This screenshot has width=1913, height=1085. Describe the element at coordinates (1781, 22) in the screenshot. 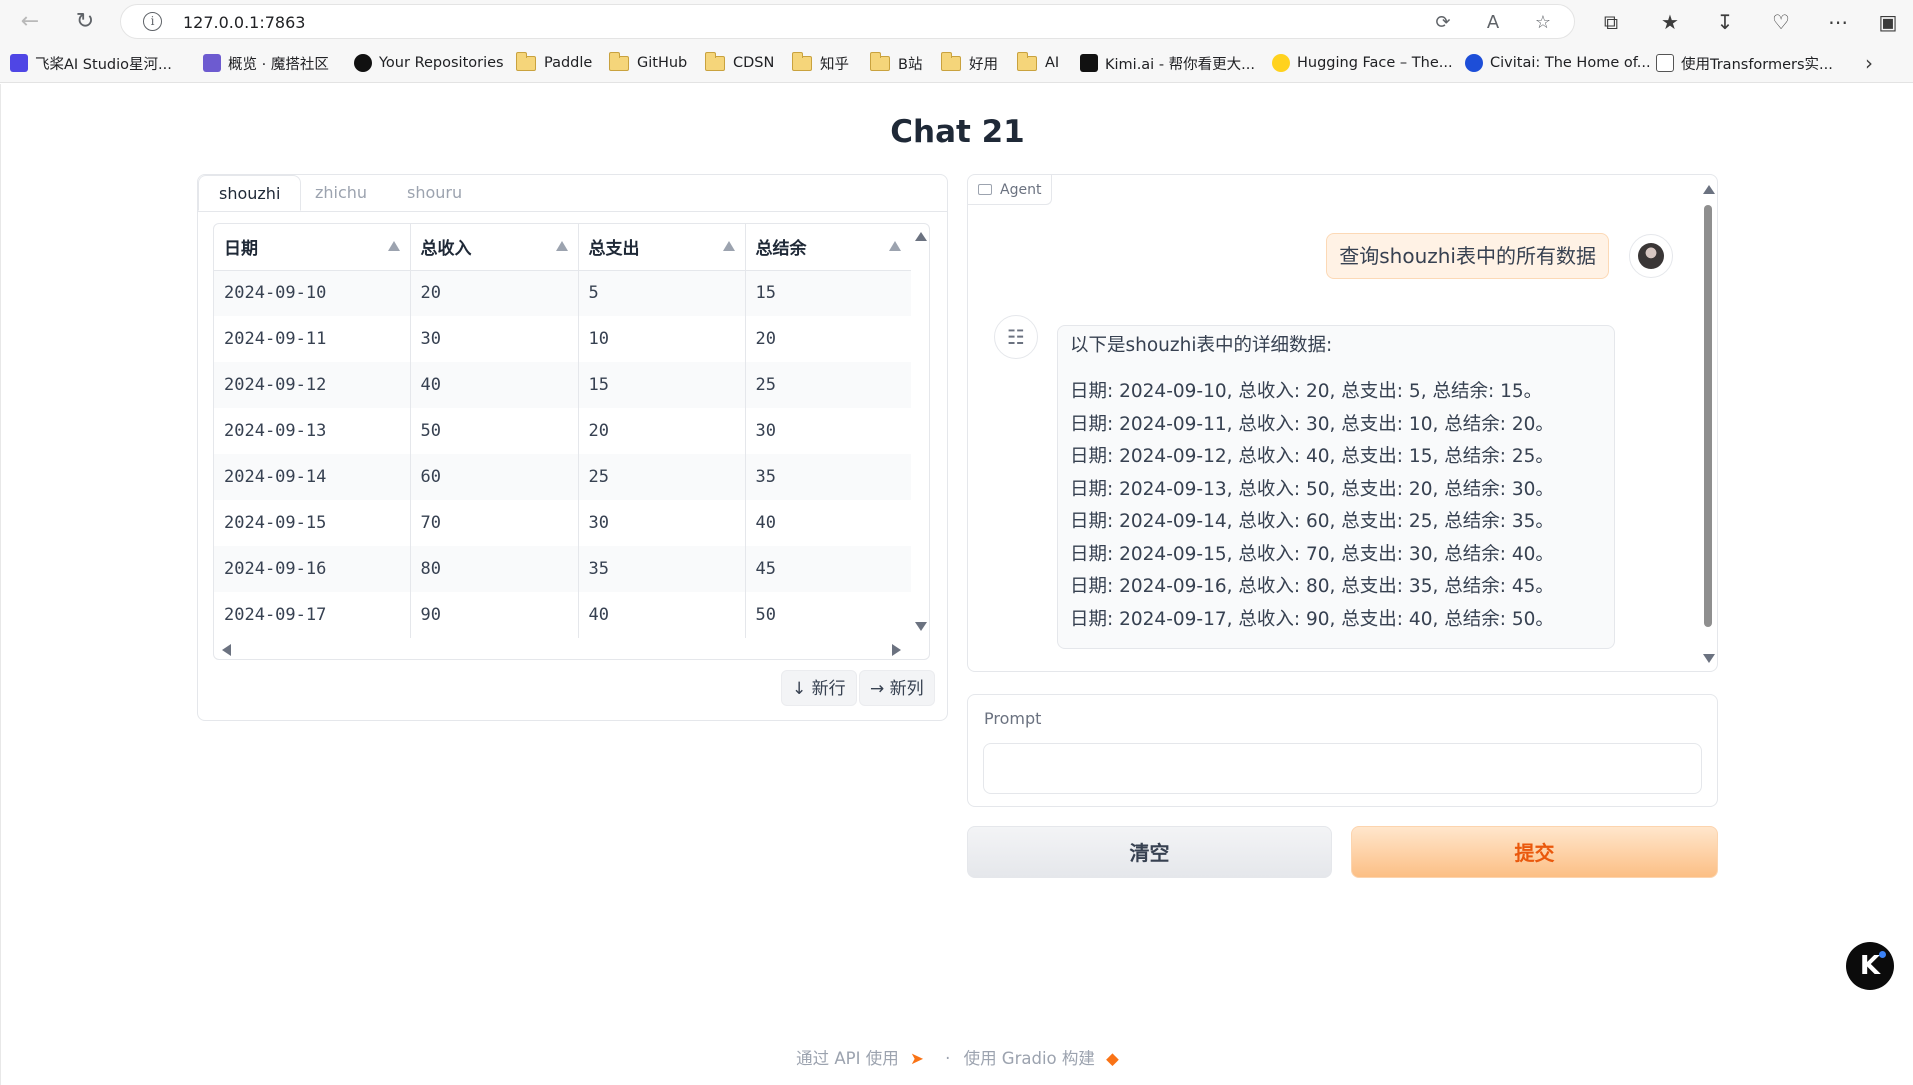

I see `performance-icon: ♡` at that location.